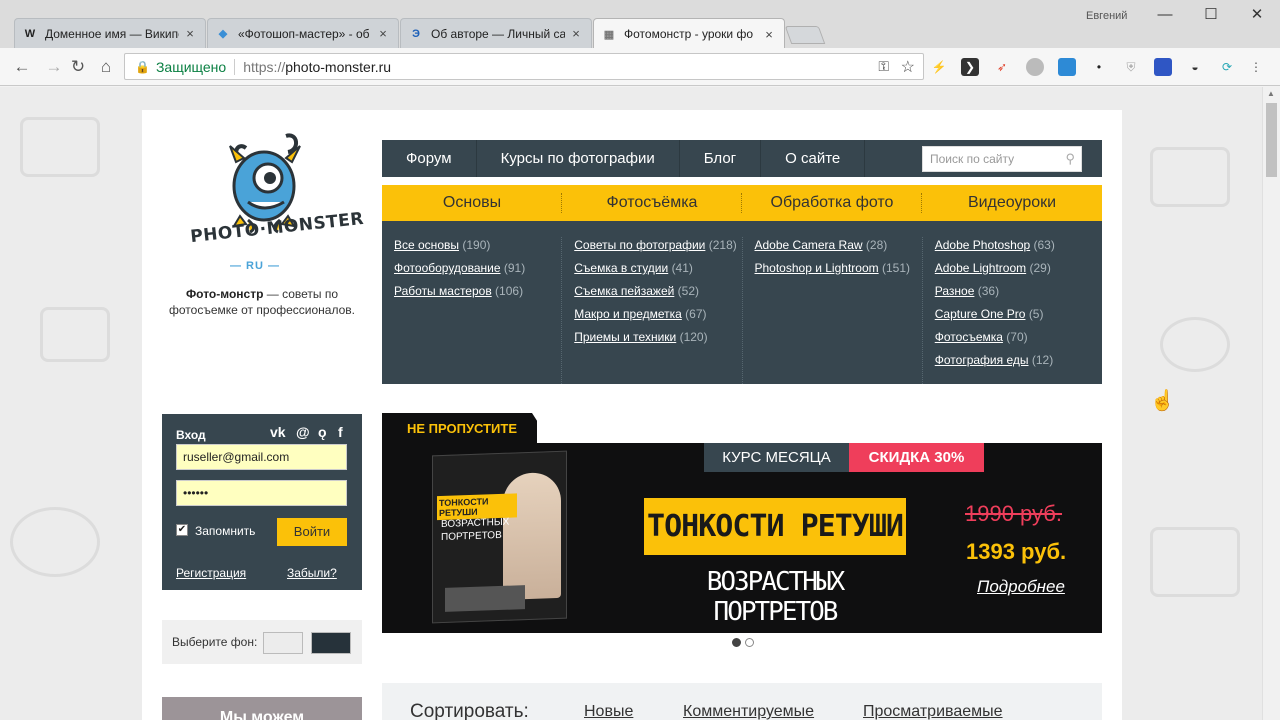 Image resolution: width=1280 pixels, height=720 pixels. Describe the element at coordinates (225, 531) in the screenshot. I see `remember-label: Запомнить` at that location.